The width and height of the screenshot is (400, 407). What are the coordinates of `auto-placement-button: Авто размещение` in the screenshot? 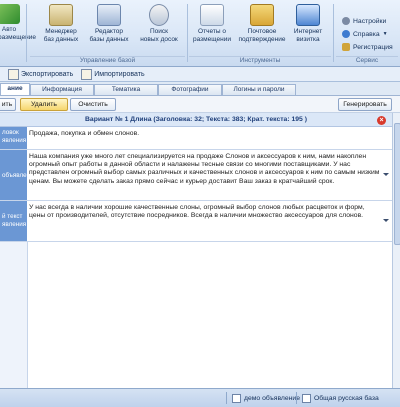 It's located at (18, 28).